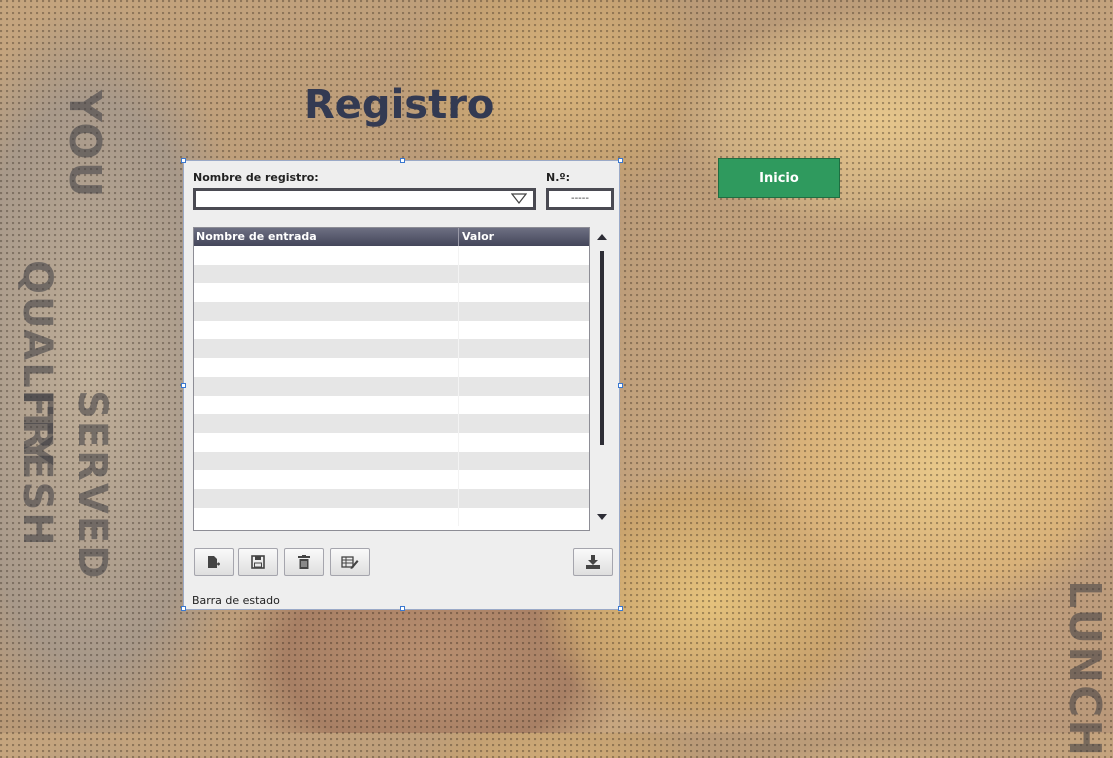 The width and height of the screenshot is (1113, 758). I want to click on table-header: Nombre de entrada Valor, so click(391, 237).